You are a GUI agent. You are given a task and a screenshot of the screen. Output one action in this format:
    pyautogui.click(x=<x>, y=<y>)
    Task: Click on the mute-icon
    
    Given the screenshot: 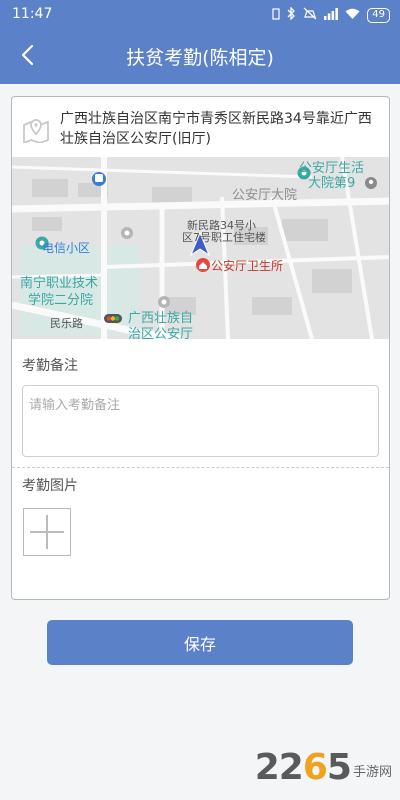 What is the action you would take?
    pyautogui.click(x=310, y=15)
    